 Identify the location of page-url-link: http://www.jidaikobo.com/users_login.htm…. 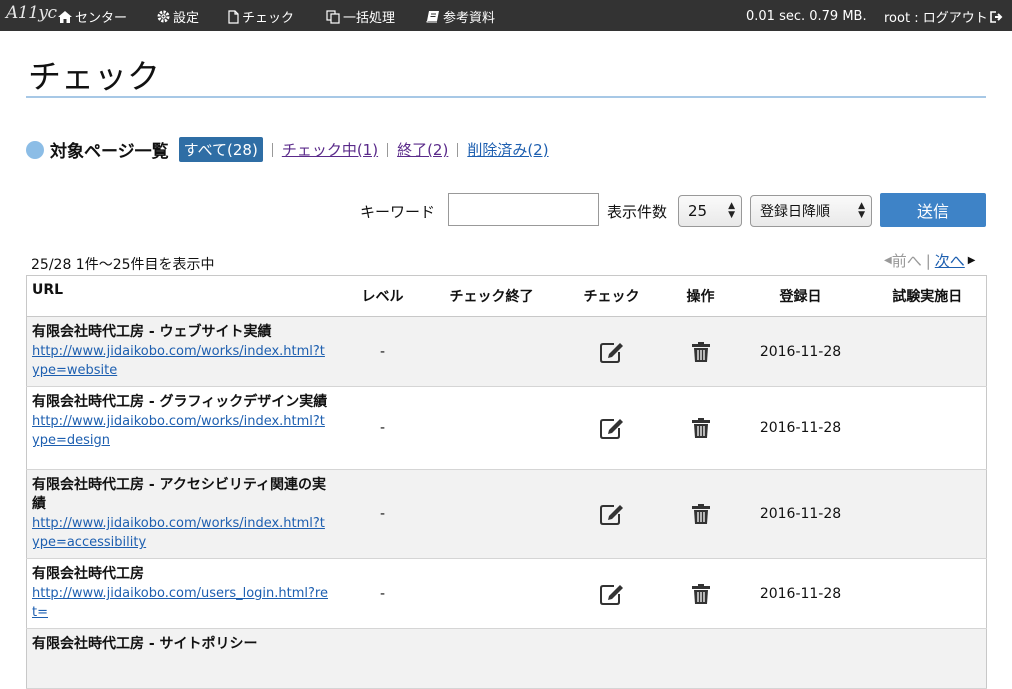
(182, 603).